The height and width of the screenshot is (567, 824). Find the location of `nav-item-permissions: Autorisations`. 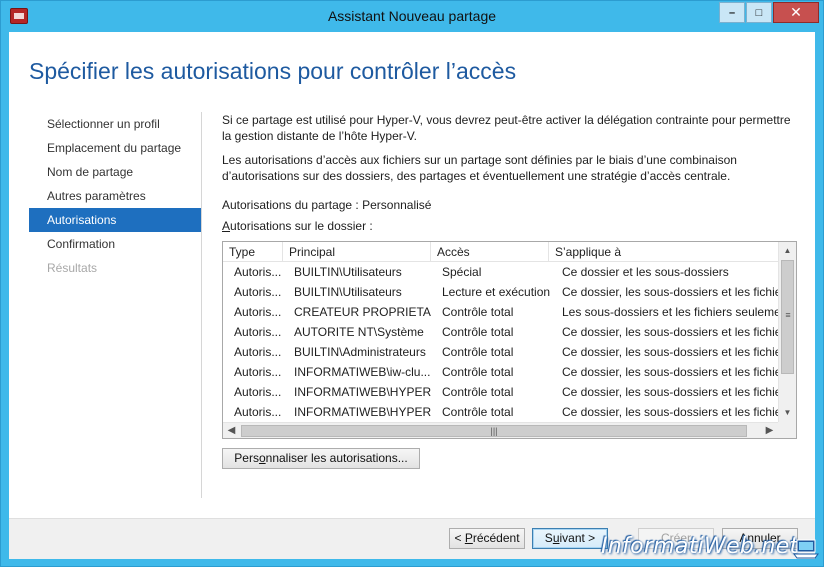

nav-item-permissions: Autorisations is located at coordinates (115, 220).